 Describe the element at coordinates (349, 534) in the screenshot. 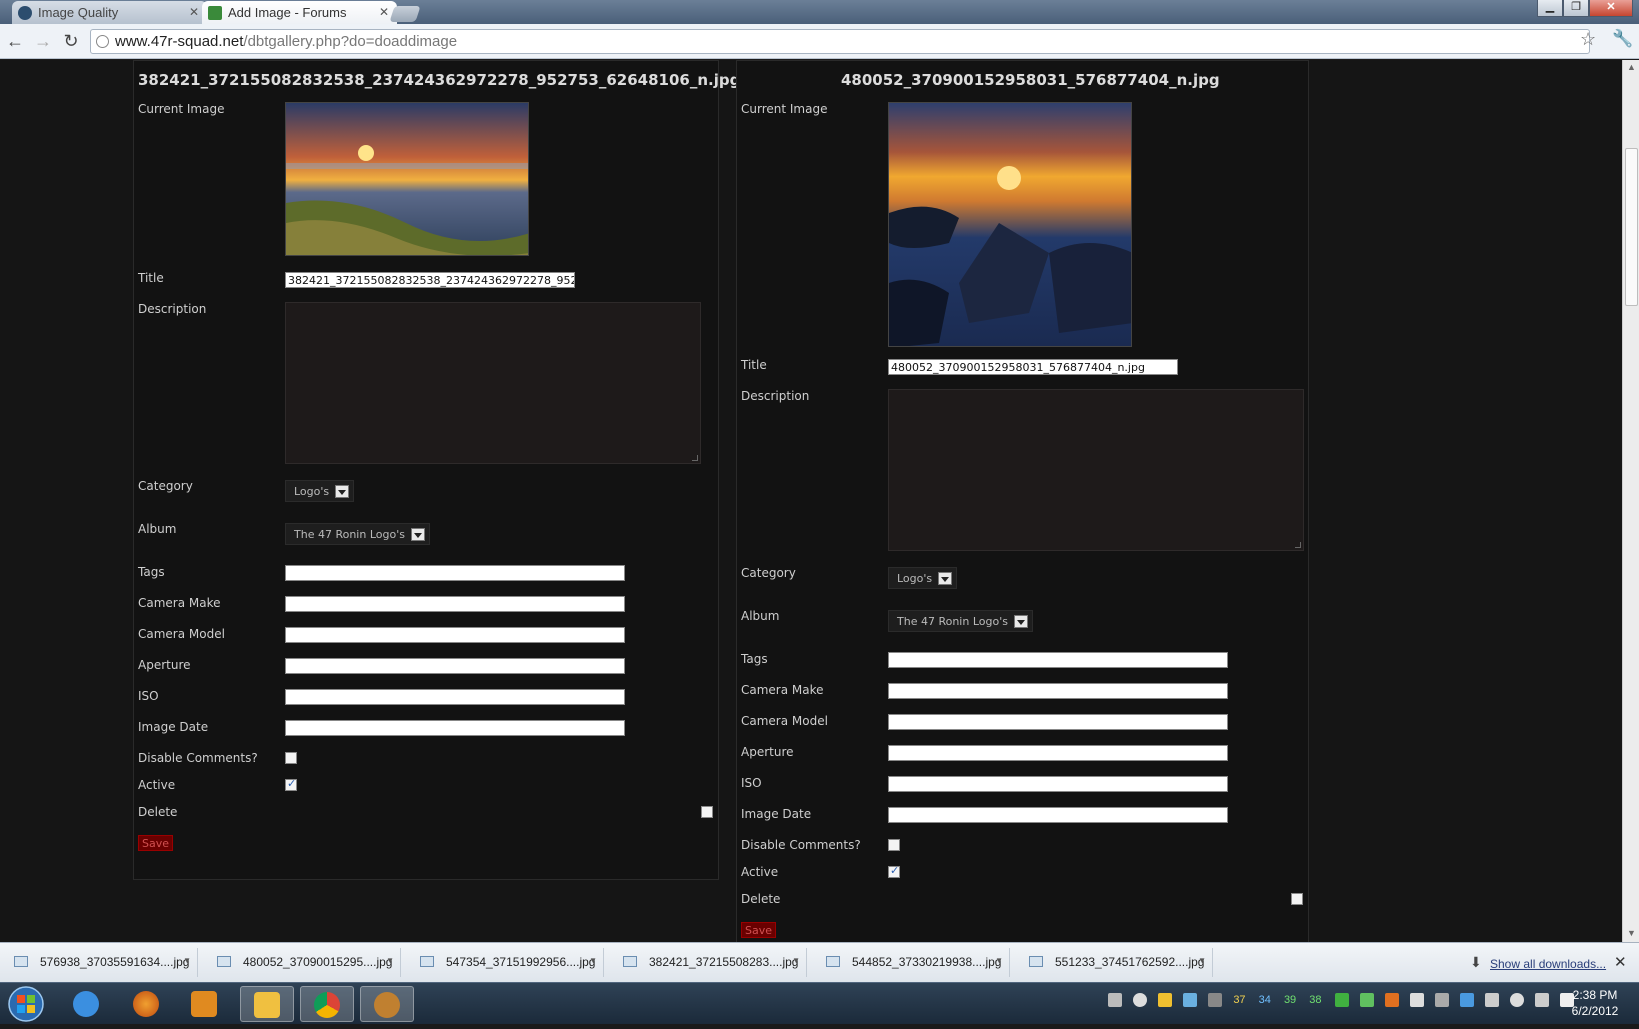

I see `album-value: The 47 Ronin Logo's` at that location.